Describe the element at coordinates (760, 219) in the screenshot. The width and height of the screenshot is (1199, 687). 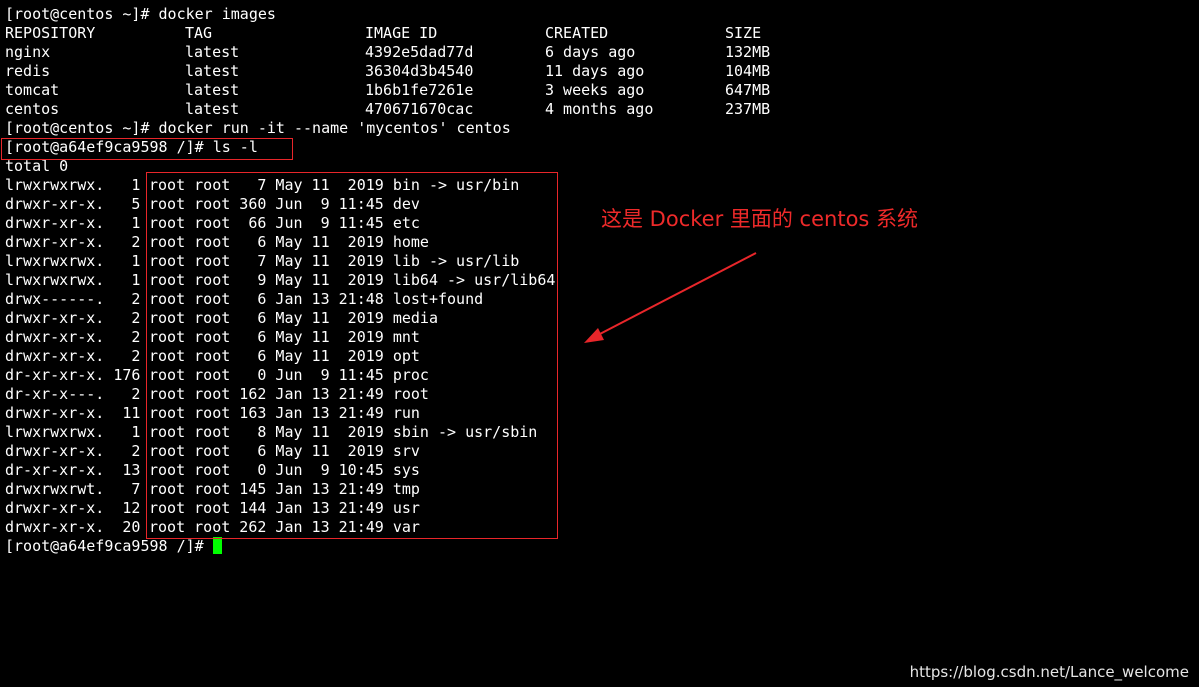
I see `annotation-label: 这是 Docker 里面的 centos 系统` at that location.